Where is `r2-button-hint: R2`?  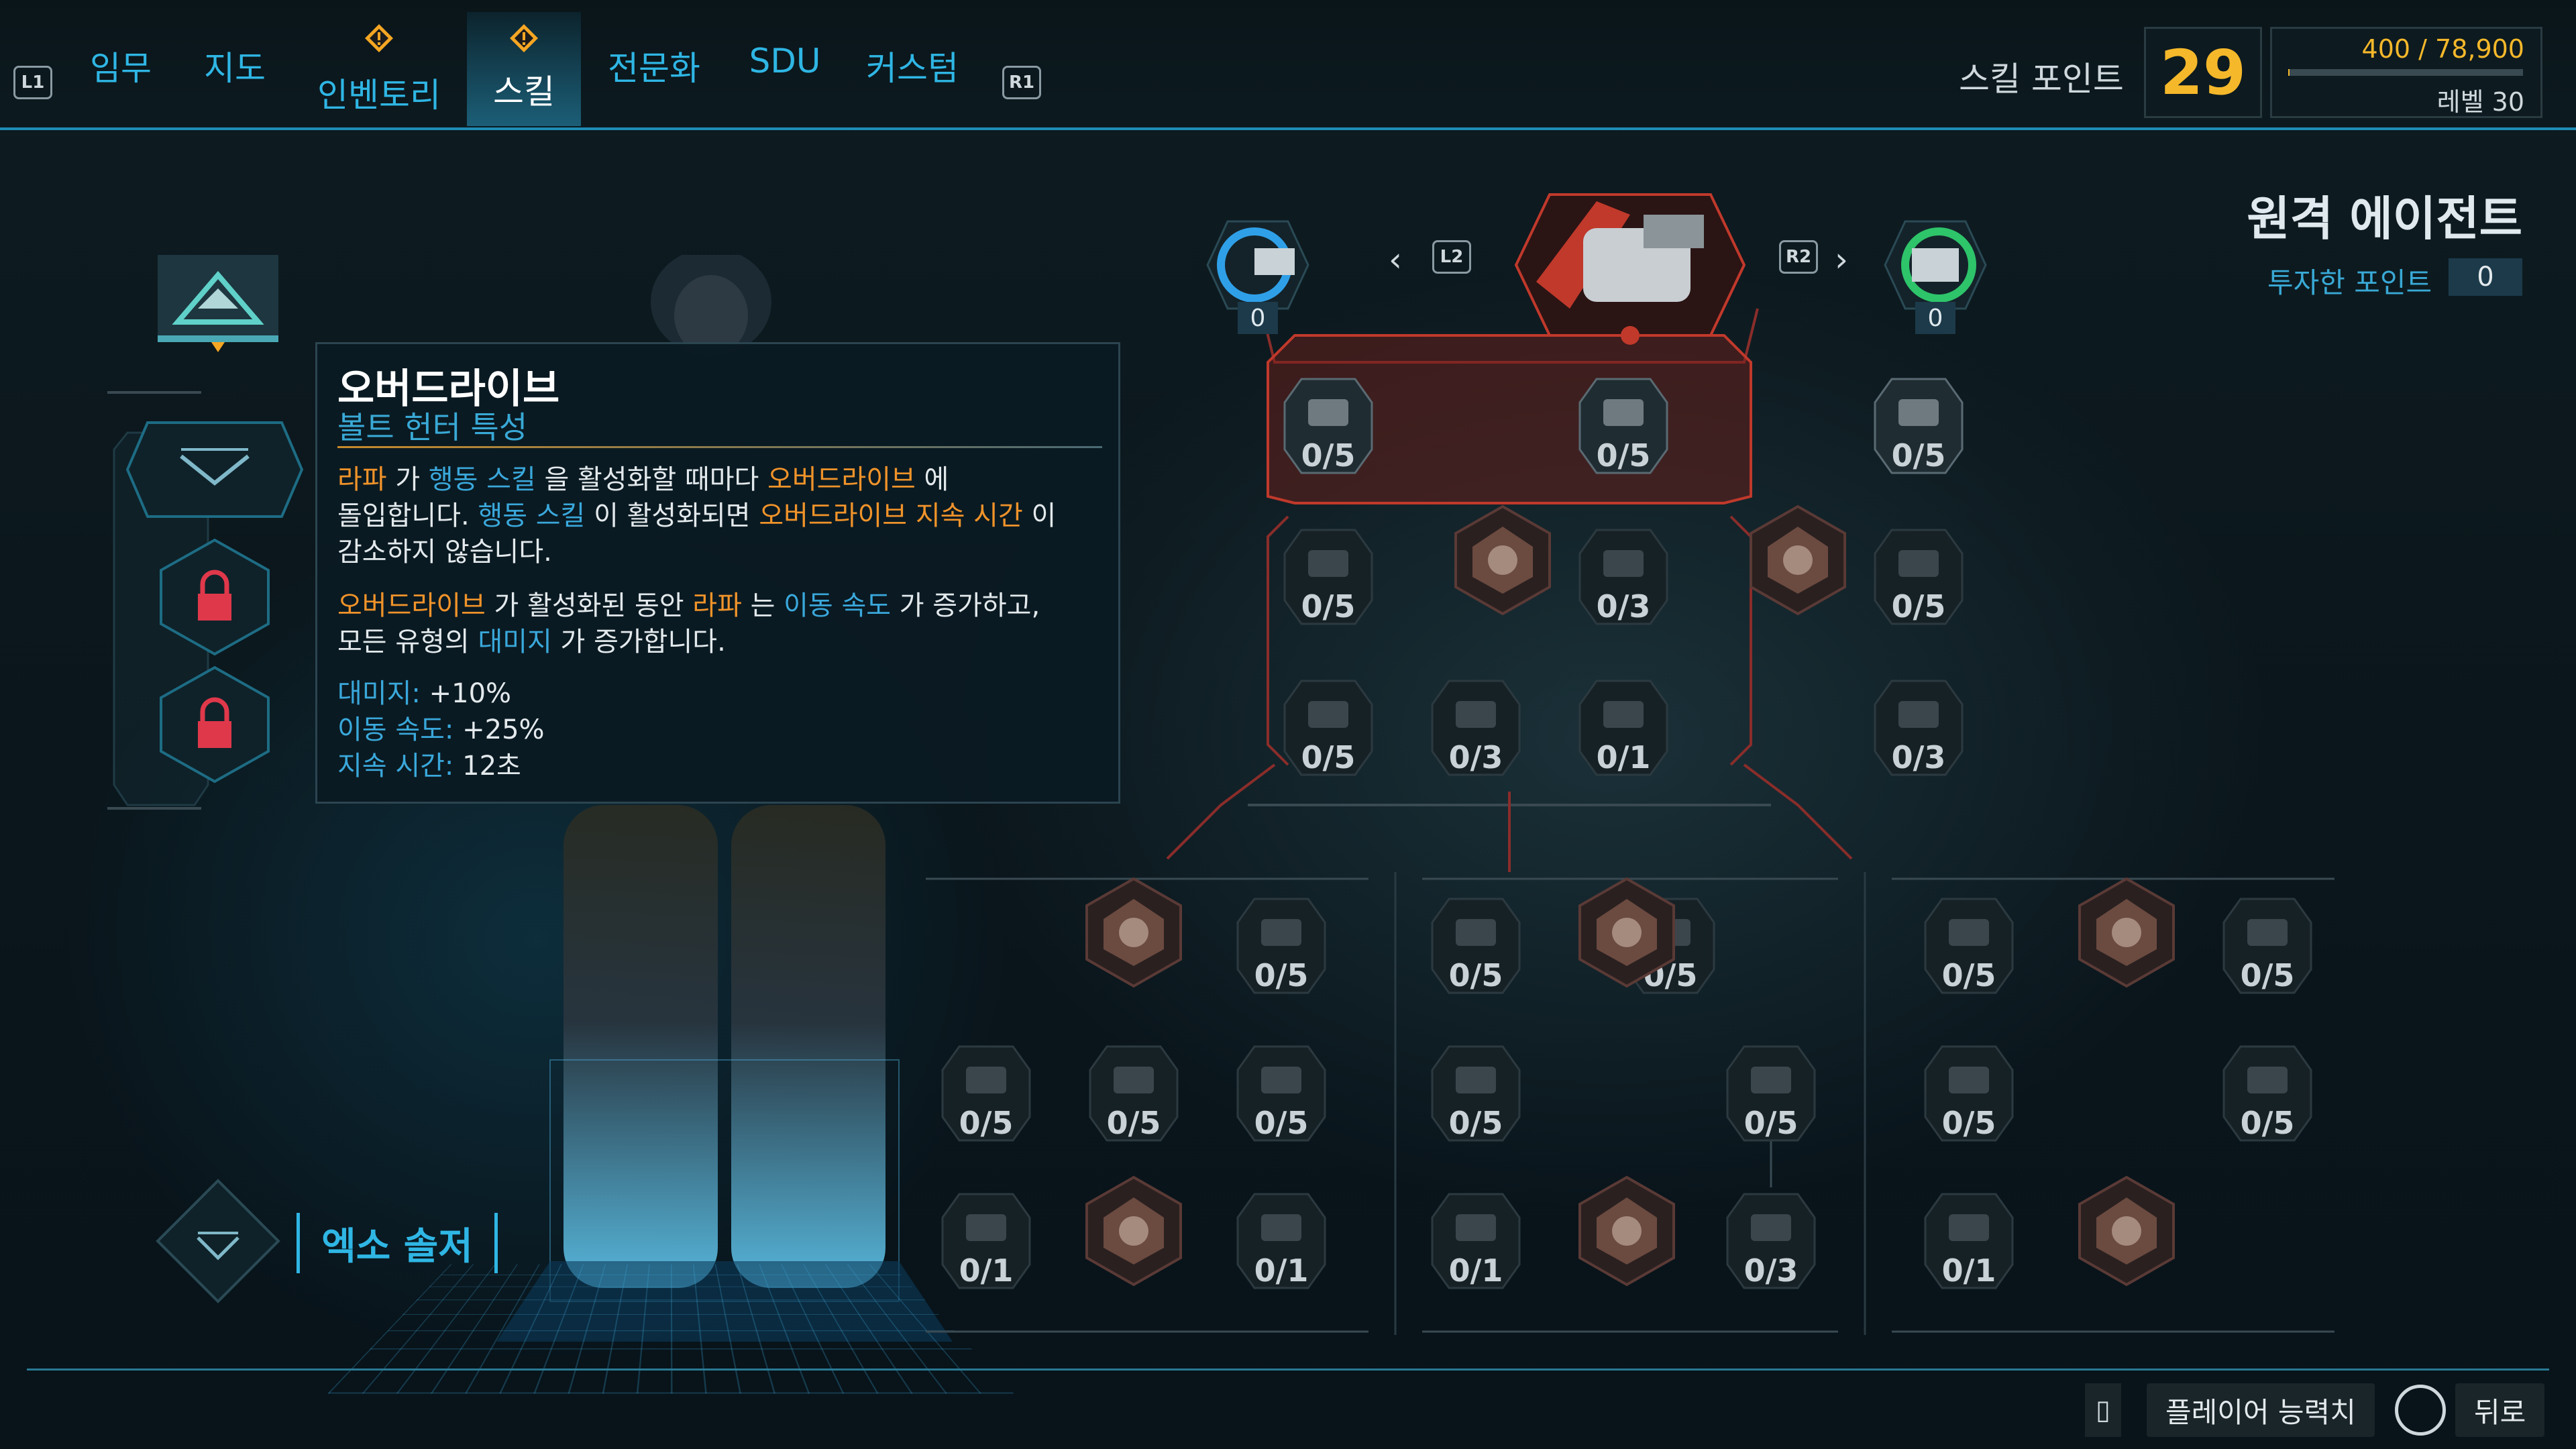
r2-button-hint: R2 is located at coordinates (1798, 257).